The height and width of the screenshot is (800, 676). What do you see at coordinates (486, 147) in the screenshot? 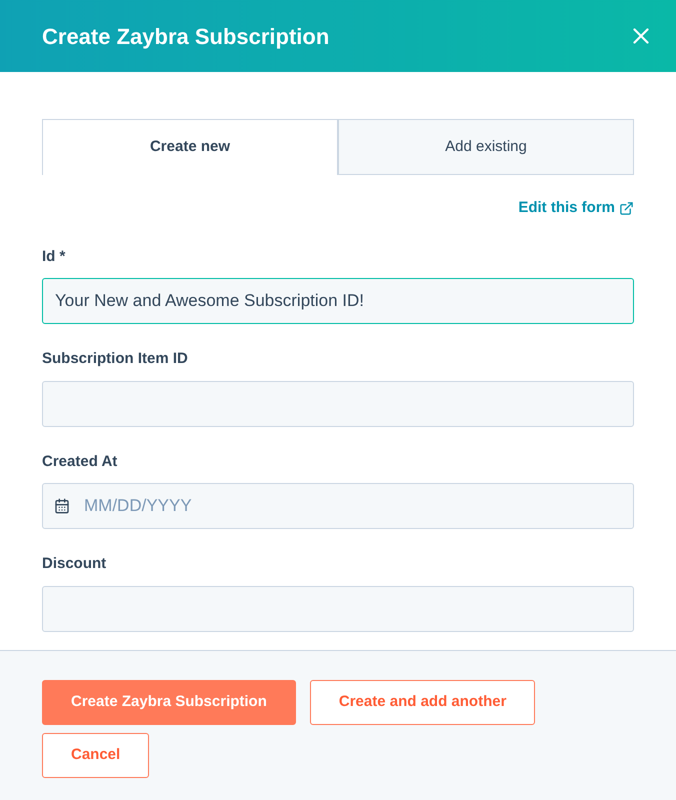
I see `tab: Add existing` at bounding box center [486, 147].